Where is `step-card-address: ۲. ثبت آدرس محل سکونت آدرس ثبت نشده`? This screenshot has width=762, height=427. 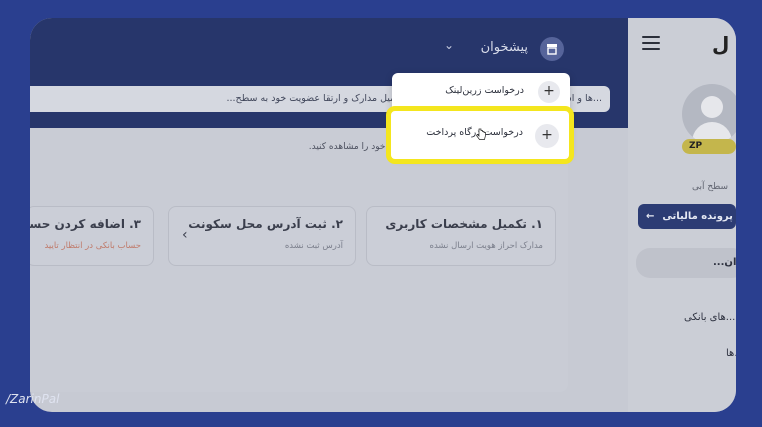
step-card-address: ۲. ثبت آدرس محل سکونت آدرس ثبت نشده is located at coordinates (262, 236).